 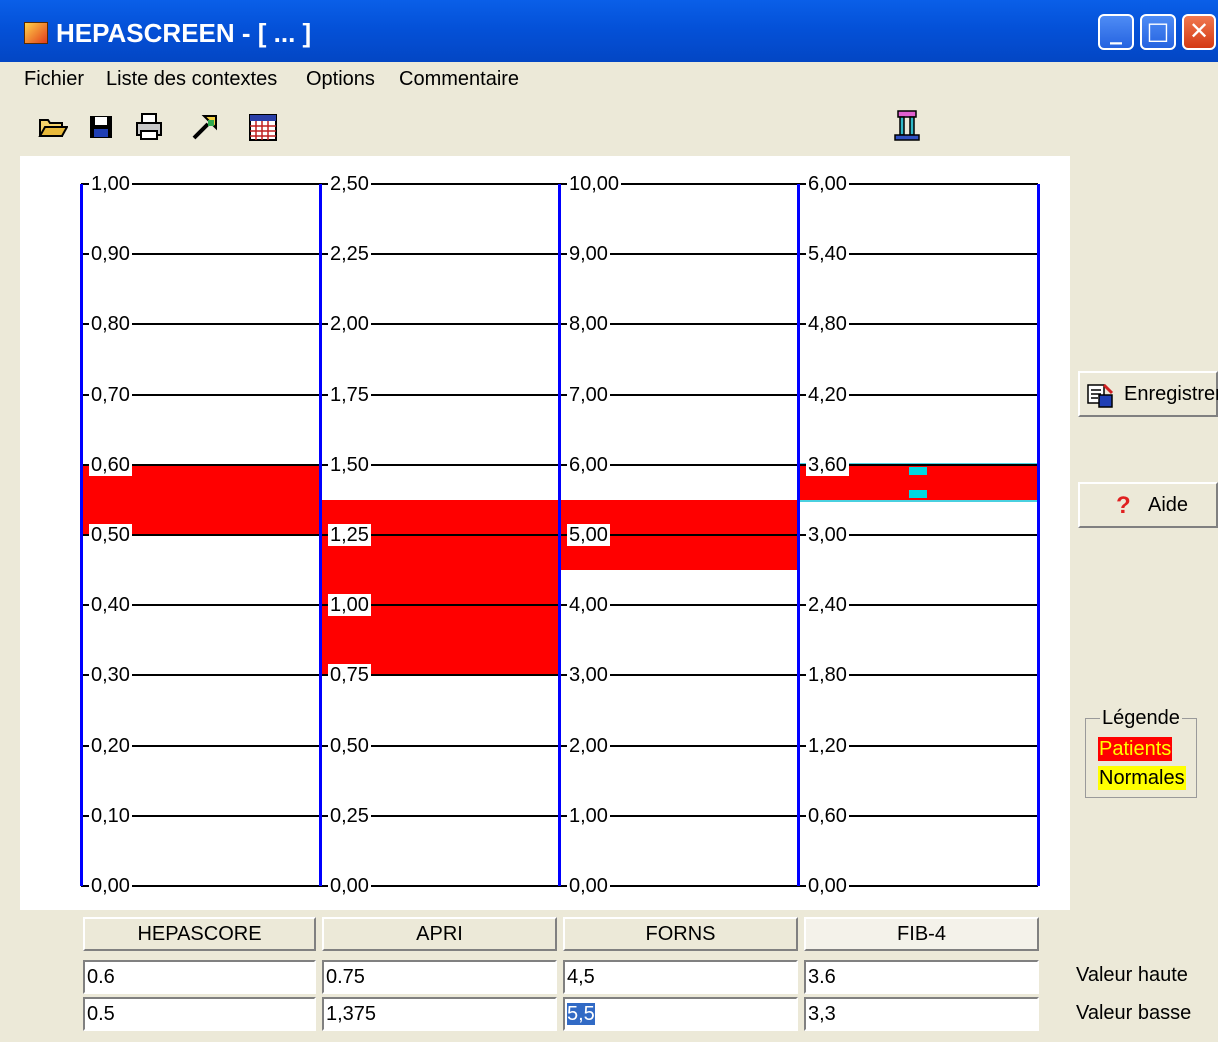 What do you see at coordinates (588, 745) in the screenshot?
I see `forns-tick-label: 2,00` at bounding box center [588, 745].